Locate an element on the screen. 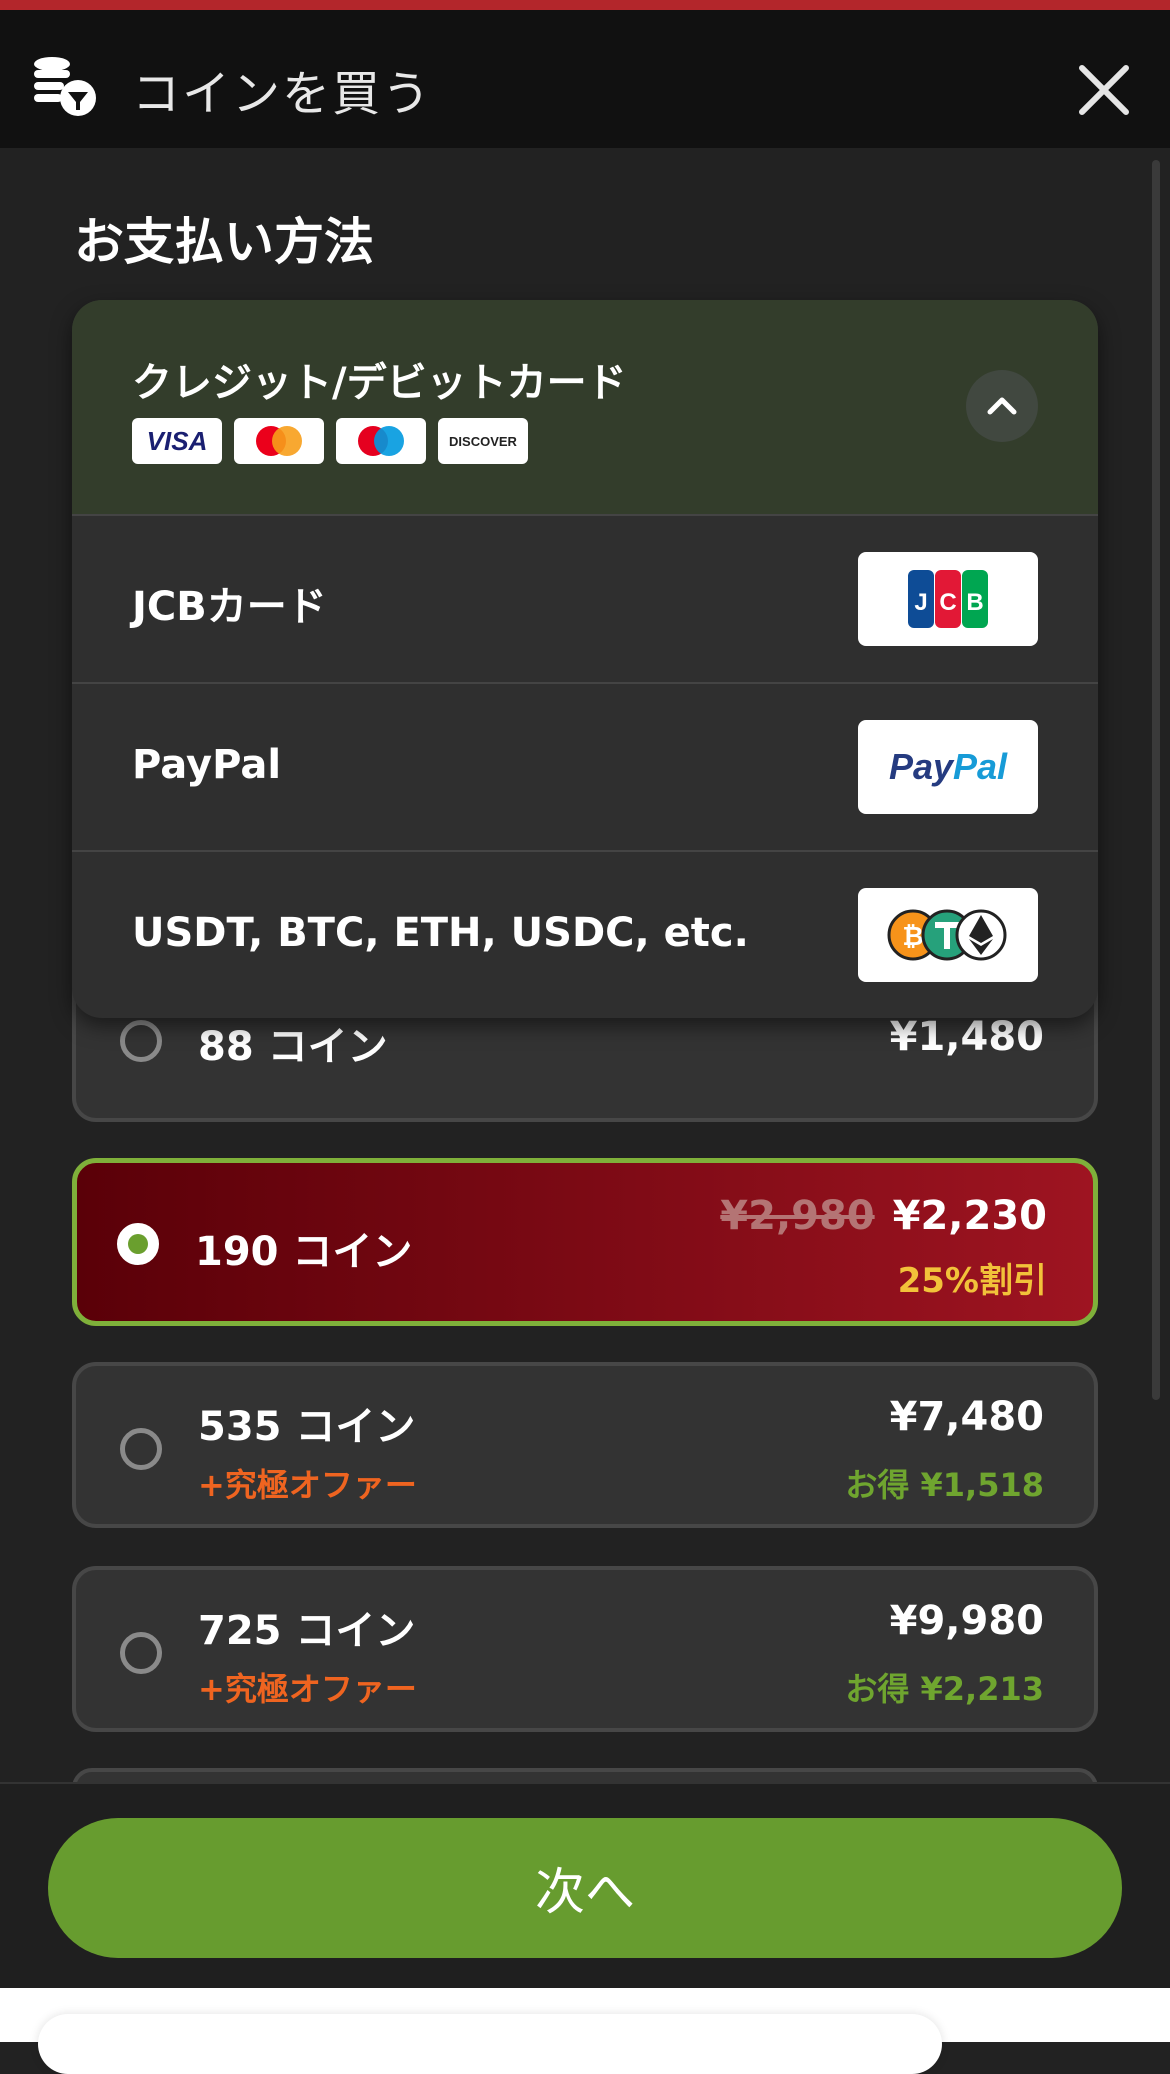  mastercard-logo is located at coordinates (279, 441).